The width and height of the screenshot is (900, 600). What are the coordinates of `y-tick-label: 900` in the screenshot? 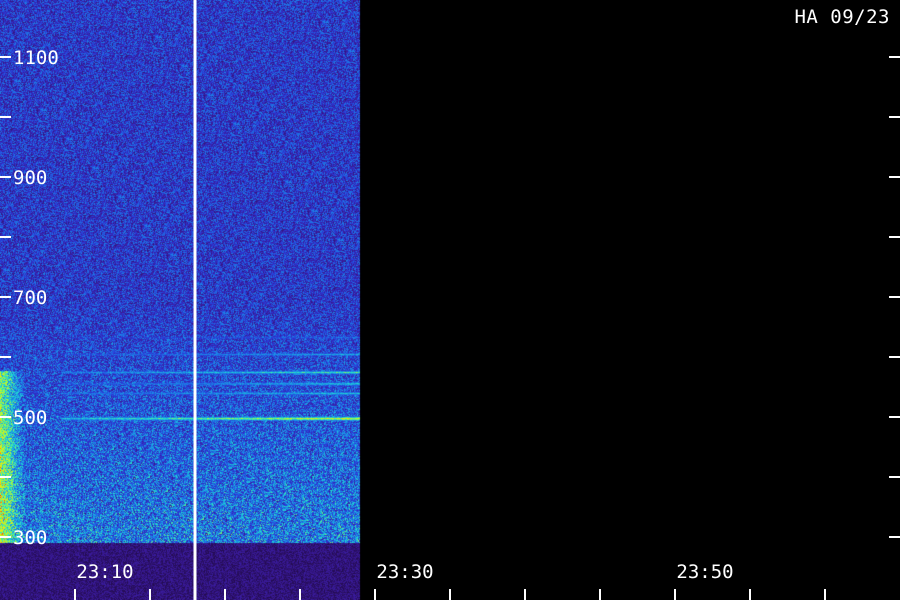 It's located at (30, 178).